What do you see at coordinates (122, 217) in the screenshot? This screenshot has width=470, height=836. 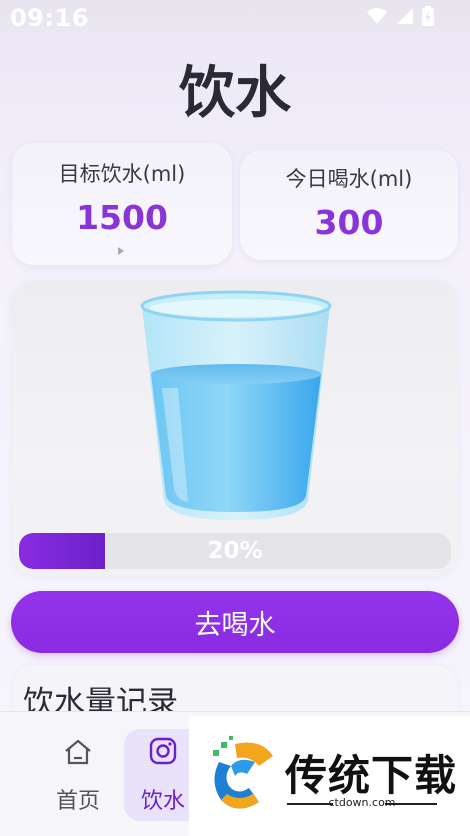 I see `target-intake-value: 1500` at bounding box center [122, 217].